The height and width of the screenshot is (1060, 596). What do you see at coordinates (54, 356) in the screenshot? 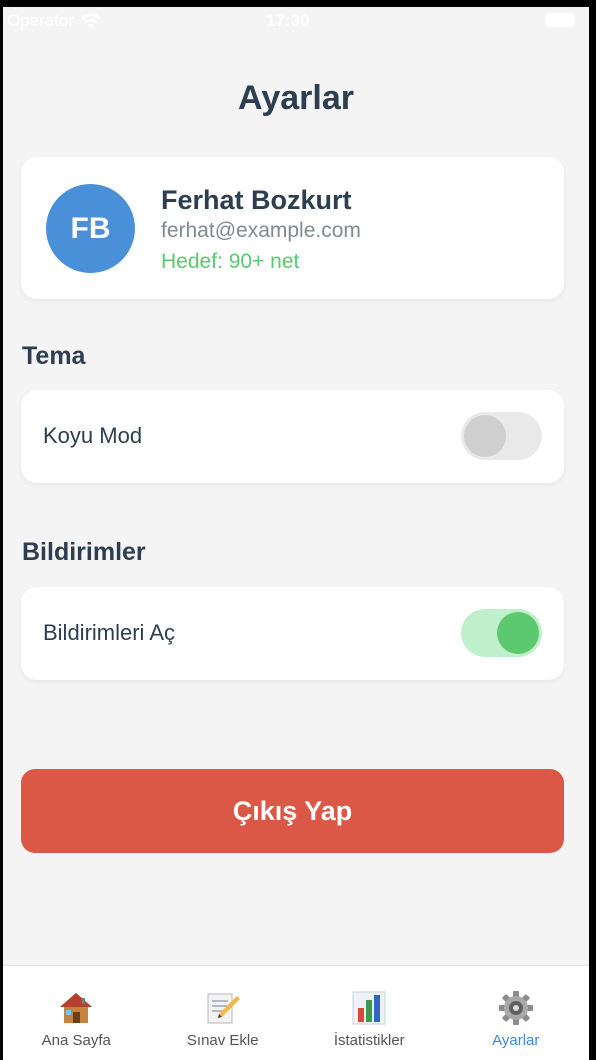
I see `theme-section-title: Tema` at bounding box center [54, 356].